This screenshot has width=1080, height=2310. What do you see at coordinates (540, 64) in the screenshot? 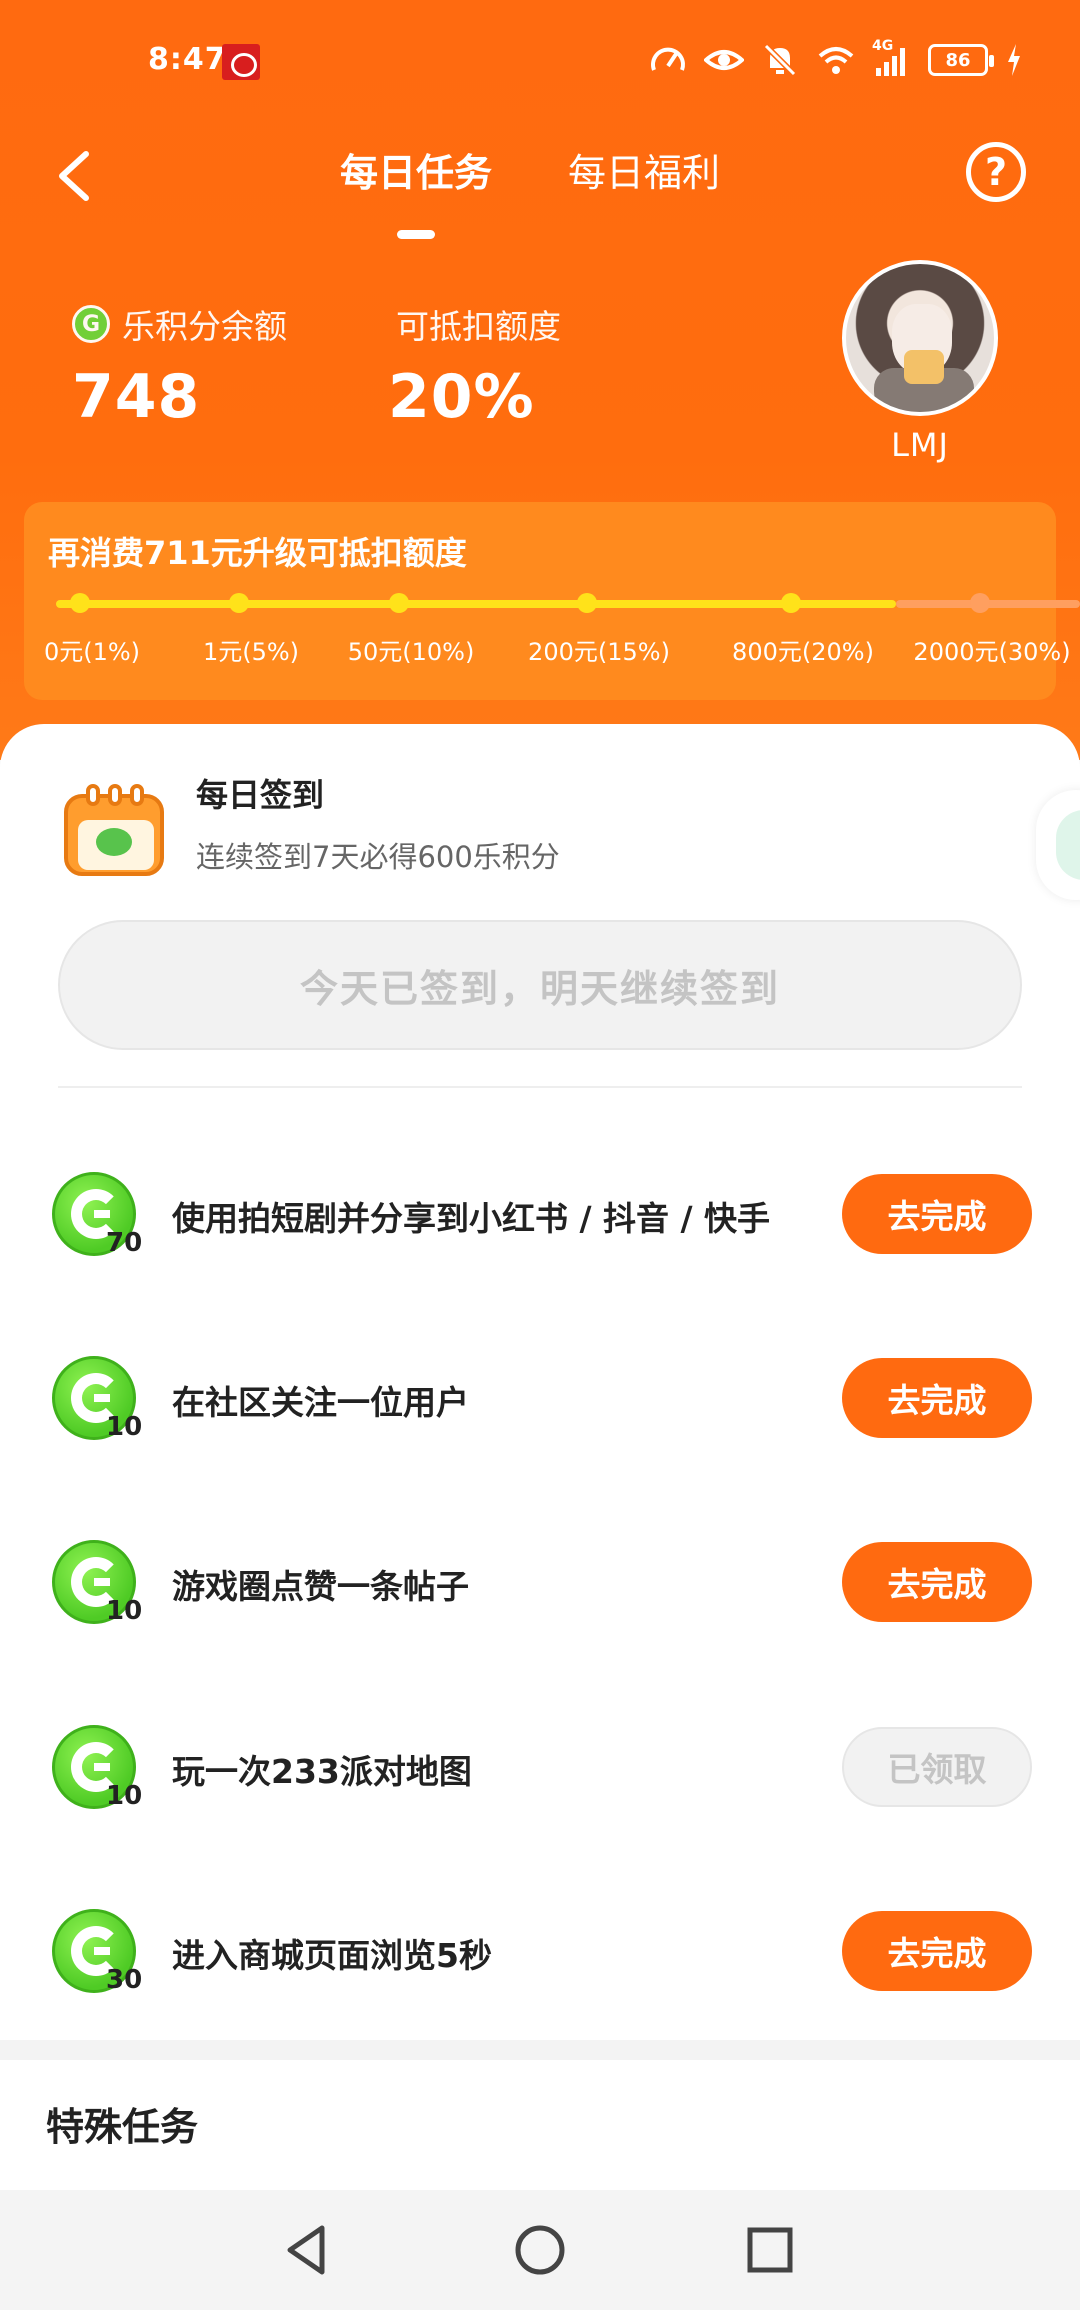
I see `status-bar: 8:47 4G 86` at bounding box center [540, 64].